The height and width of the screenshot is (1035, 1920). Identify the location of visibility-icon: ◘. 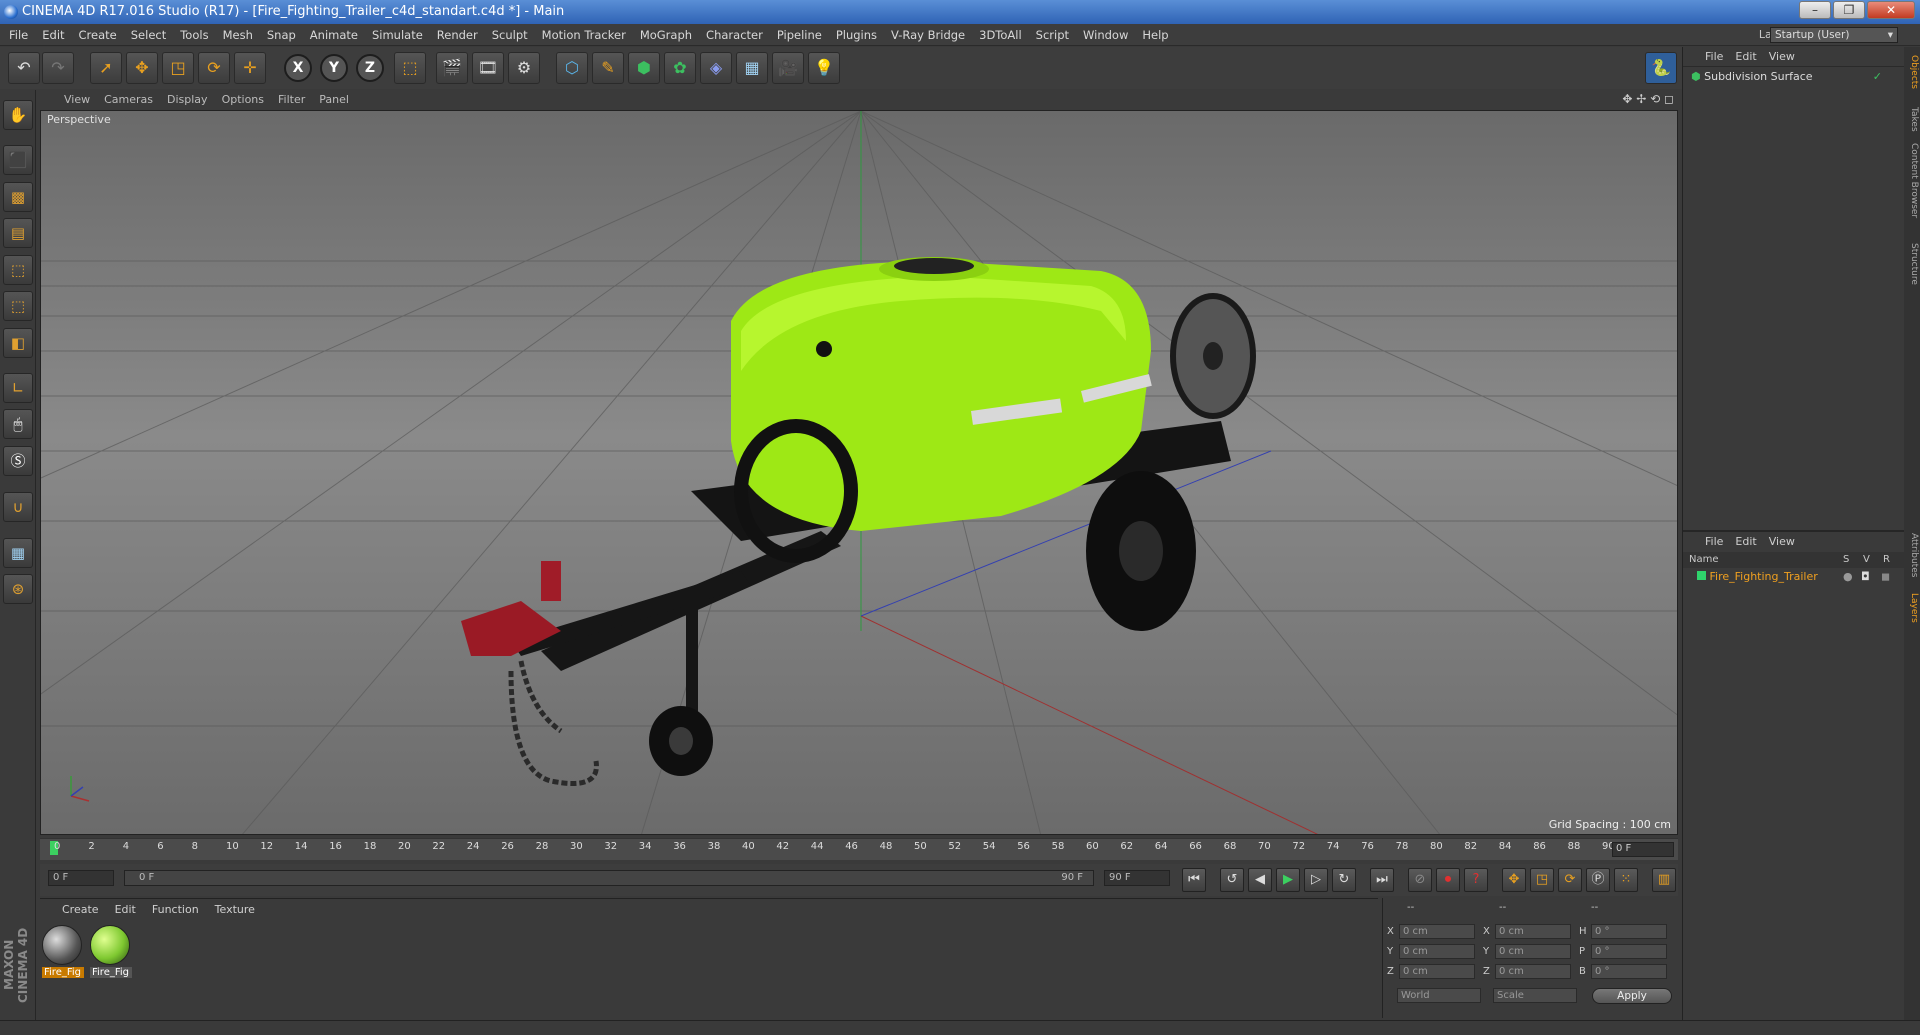
(1865, 577).